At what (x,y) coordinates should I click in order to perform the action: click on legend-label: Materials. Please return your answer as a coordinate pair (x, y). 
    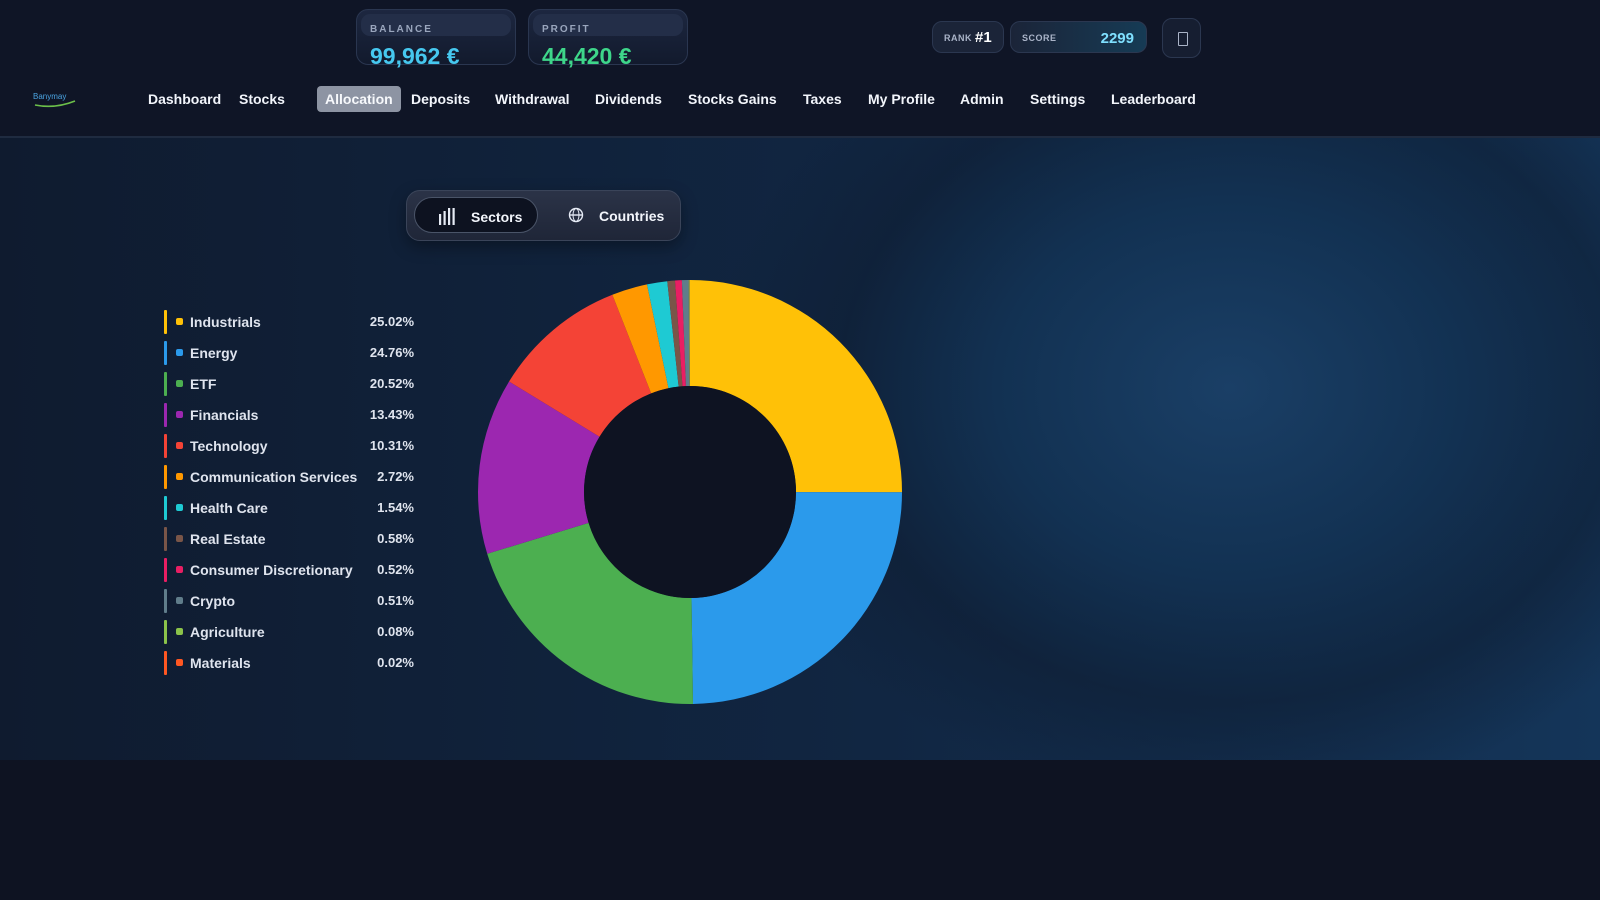
    Looking at the image, I should click on (220, 663).